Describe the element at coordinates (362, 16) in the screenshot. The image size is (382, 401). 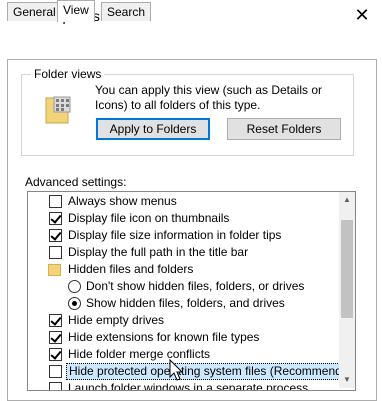
I see `close-icon: ✕` at that location.